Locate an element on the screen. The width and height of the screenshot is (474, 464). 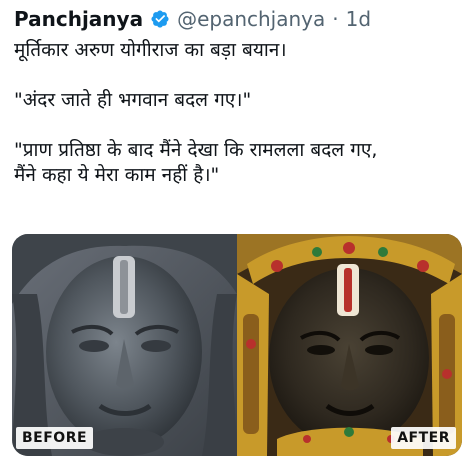
tweet-line: "अंदर जाते ही भगवान बदल गए।" is located at coordinates (133, 100).